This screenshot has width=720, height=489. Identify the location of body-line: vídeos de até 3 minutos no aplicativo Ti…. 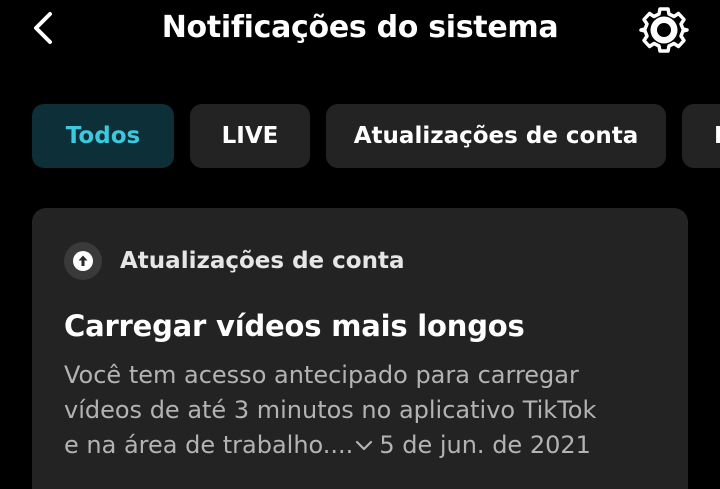
(330, 410).